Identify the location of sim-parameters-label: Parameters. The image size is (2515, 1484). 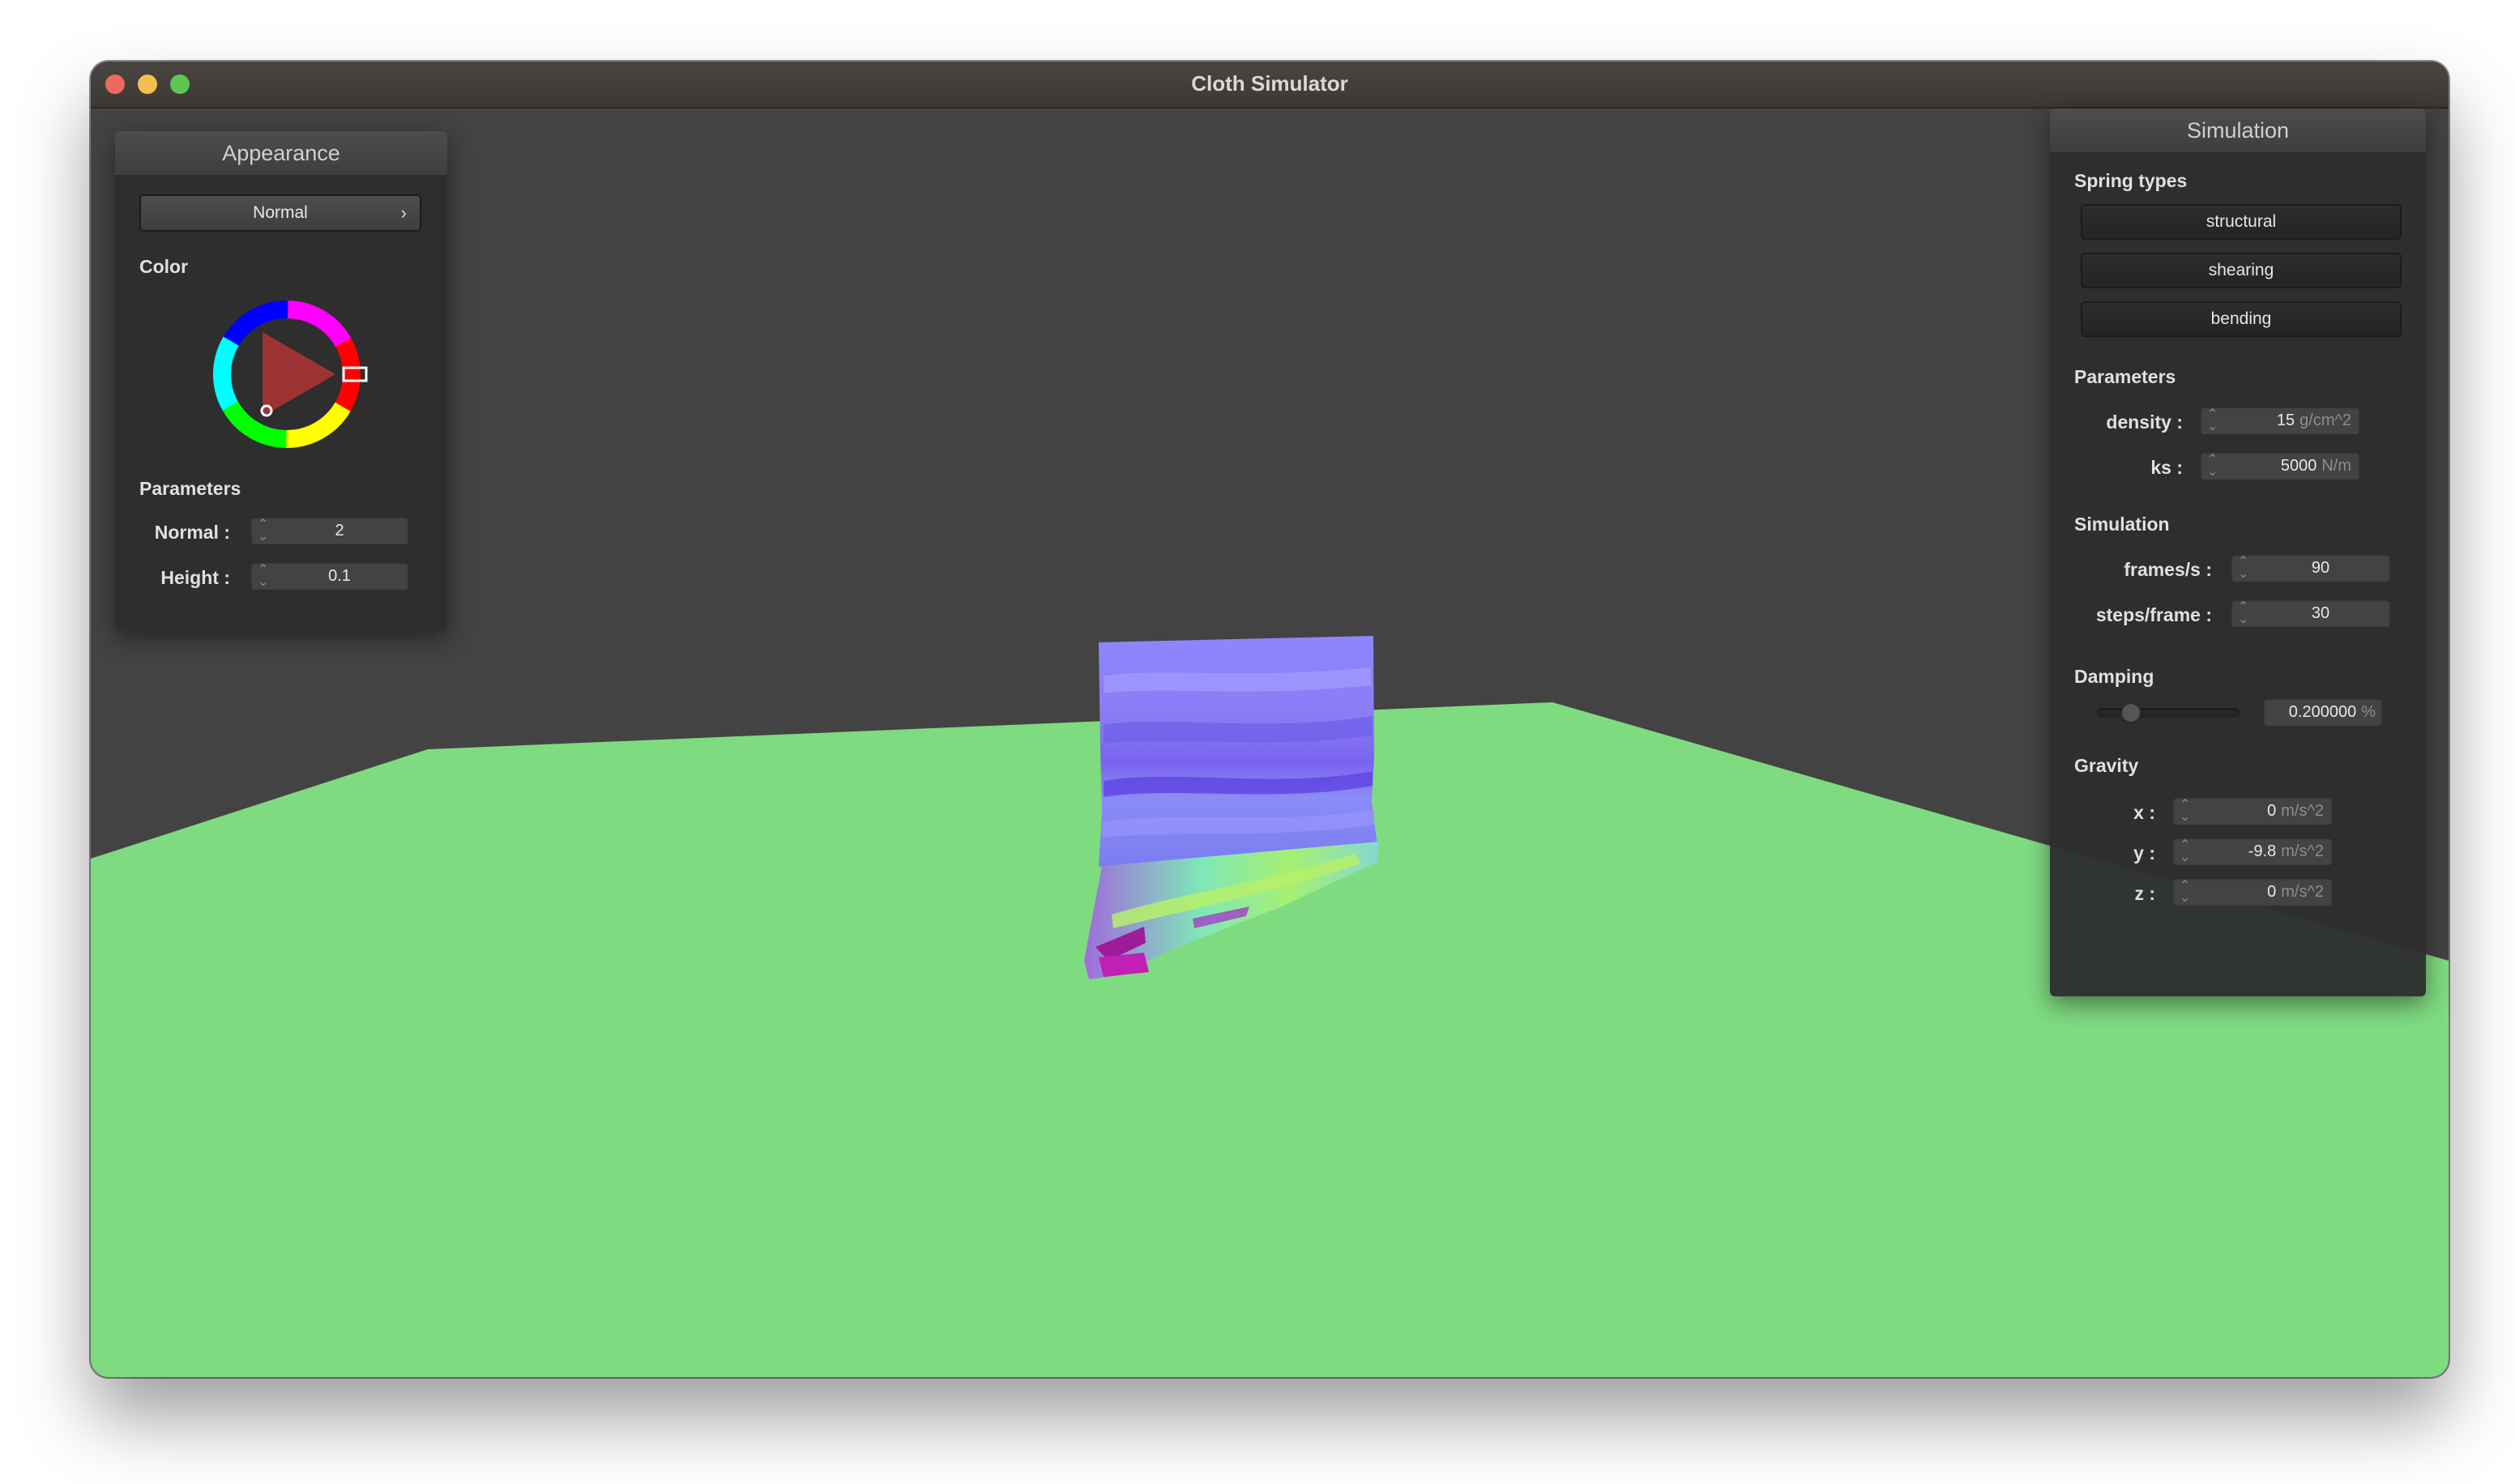
(2125, 376).